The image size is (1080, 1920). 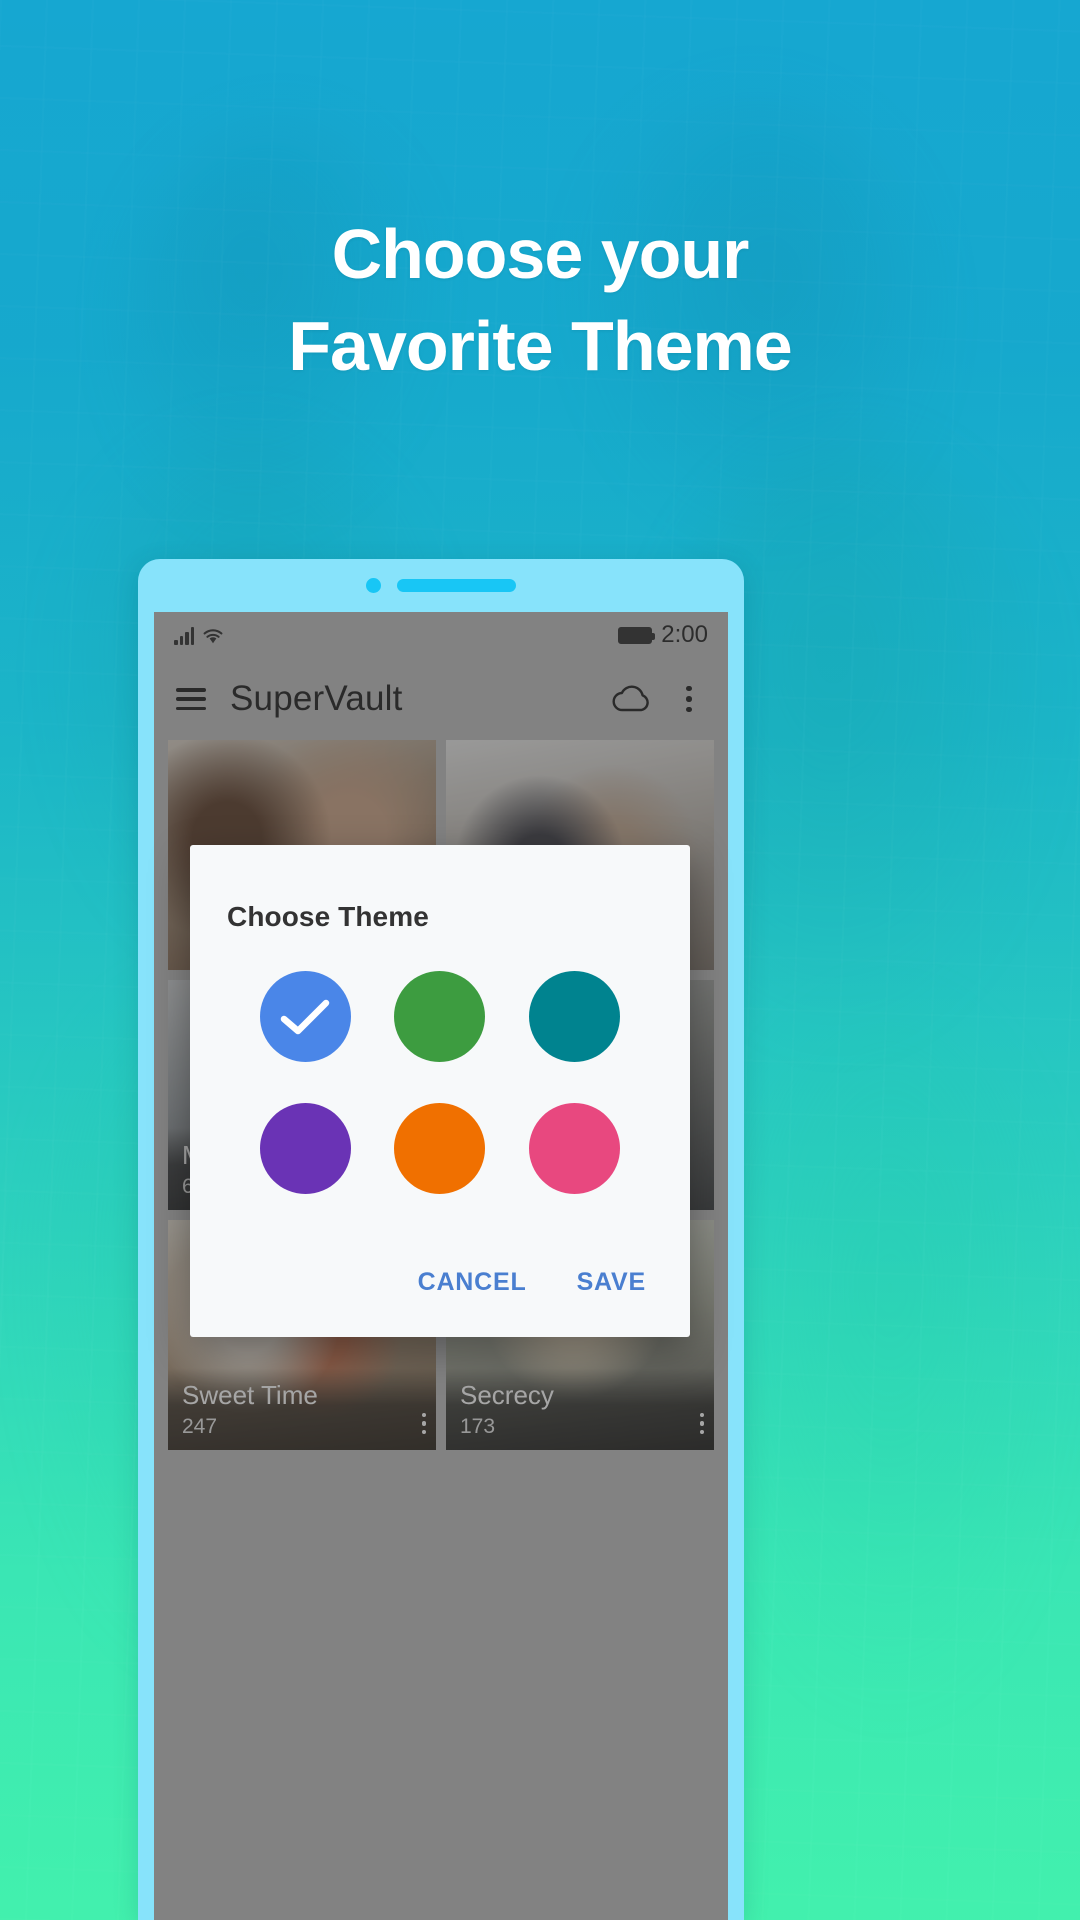 I want to click on earpiece-speaker, so click(x=456, y=585).